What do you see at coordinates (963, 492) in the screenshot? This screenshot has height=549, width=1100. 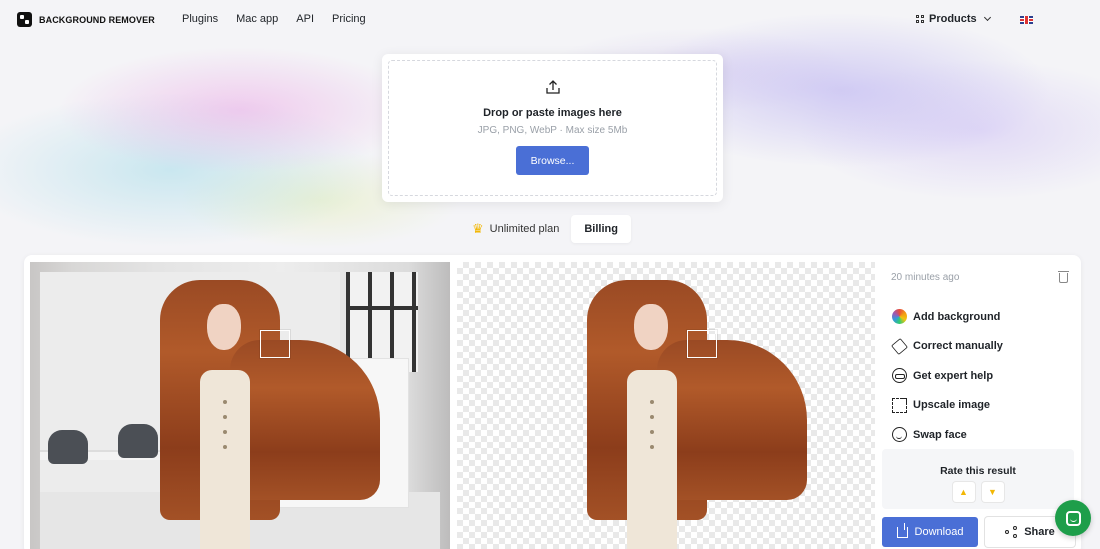 I see `thumbs-up-icon: ▲` at bounding box center [963, 492].